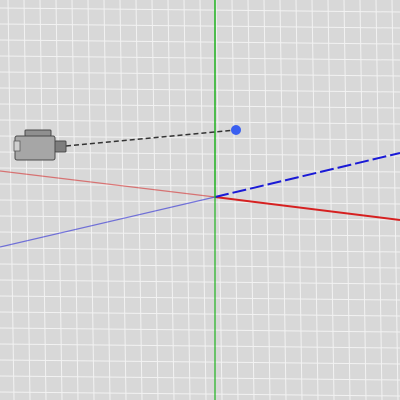  Describe the element at coordinates (17, 146) in the screenshot. I see `camera-detail` at that location.